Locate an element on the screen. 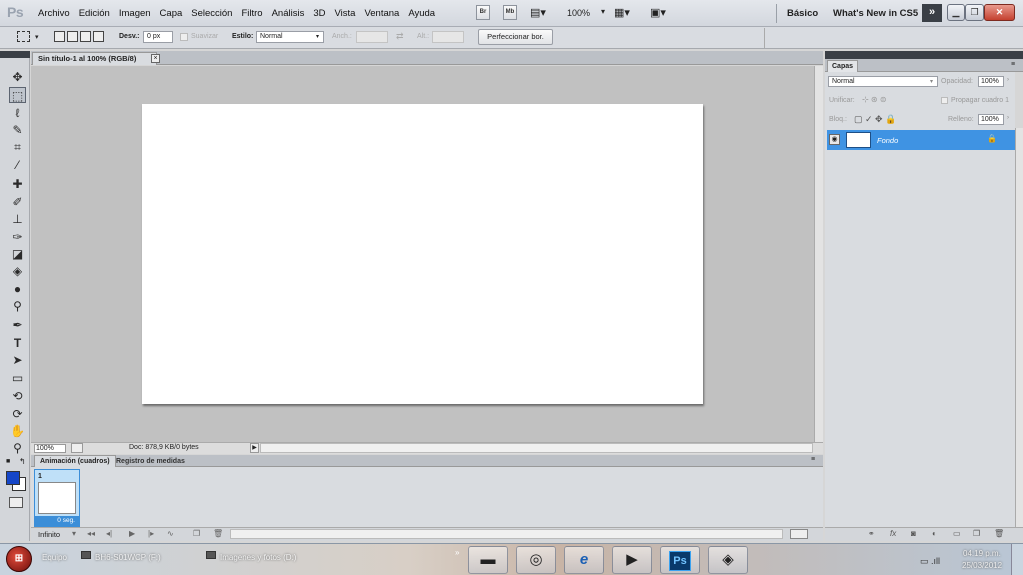 This screenshot has height=575, width=1023. unify-position-icon: ⊹ ⊛ ⊜ is located at coordinates (874, 99).